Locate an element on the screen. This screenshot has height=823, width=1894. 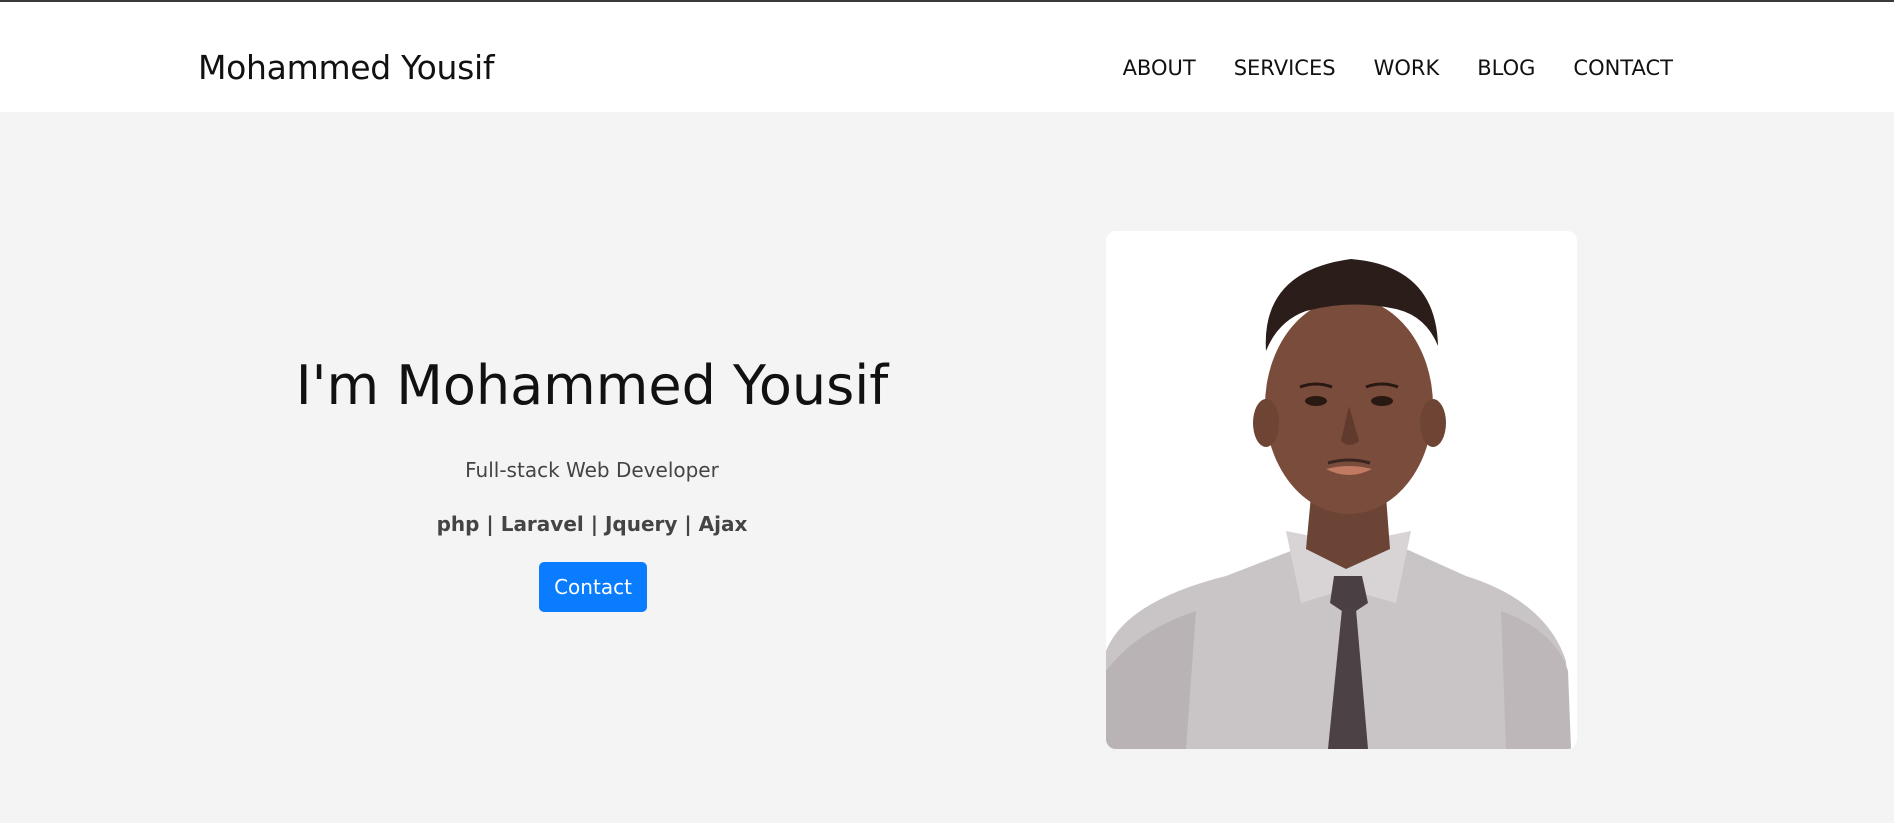
nav-link-blog: BLOG is located at coordinates (1506, 68).